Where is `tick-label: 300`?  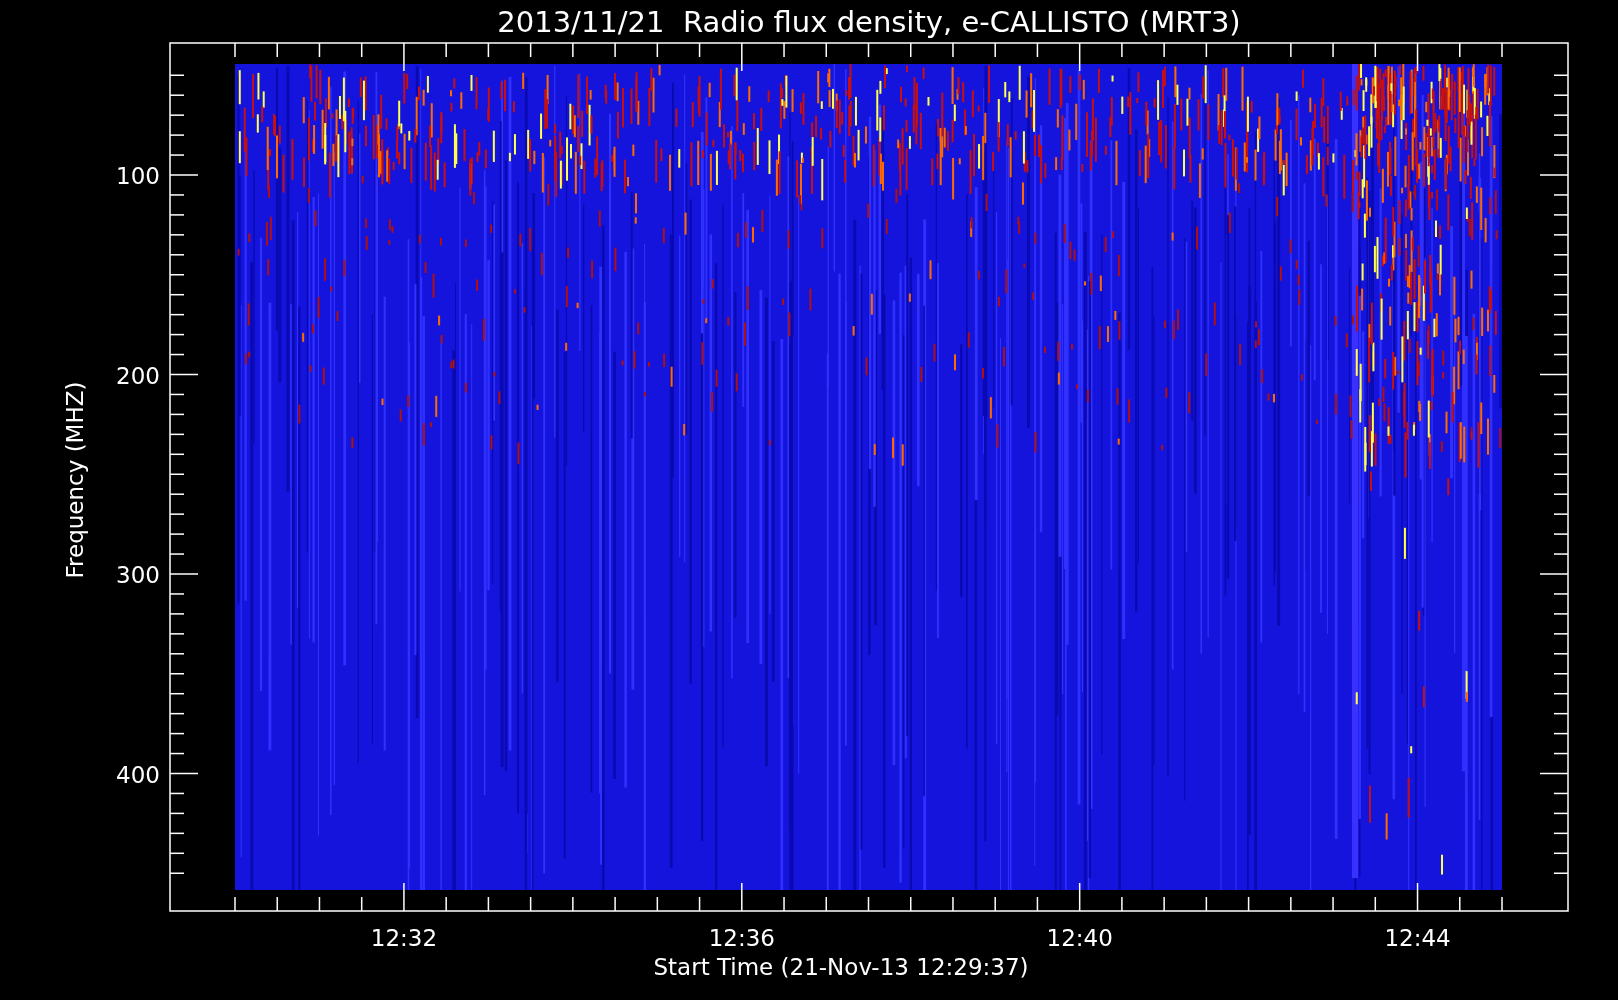
tick-label: 300 is located at coordinates (138, 575).